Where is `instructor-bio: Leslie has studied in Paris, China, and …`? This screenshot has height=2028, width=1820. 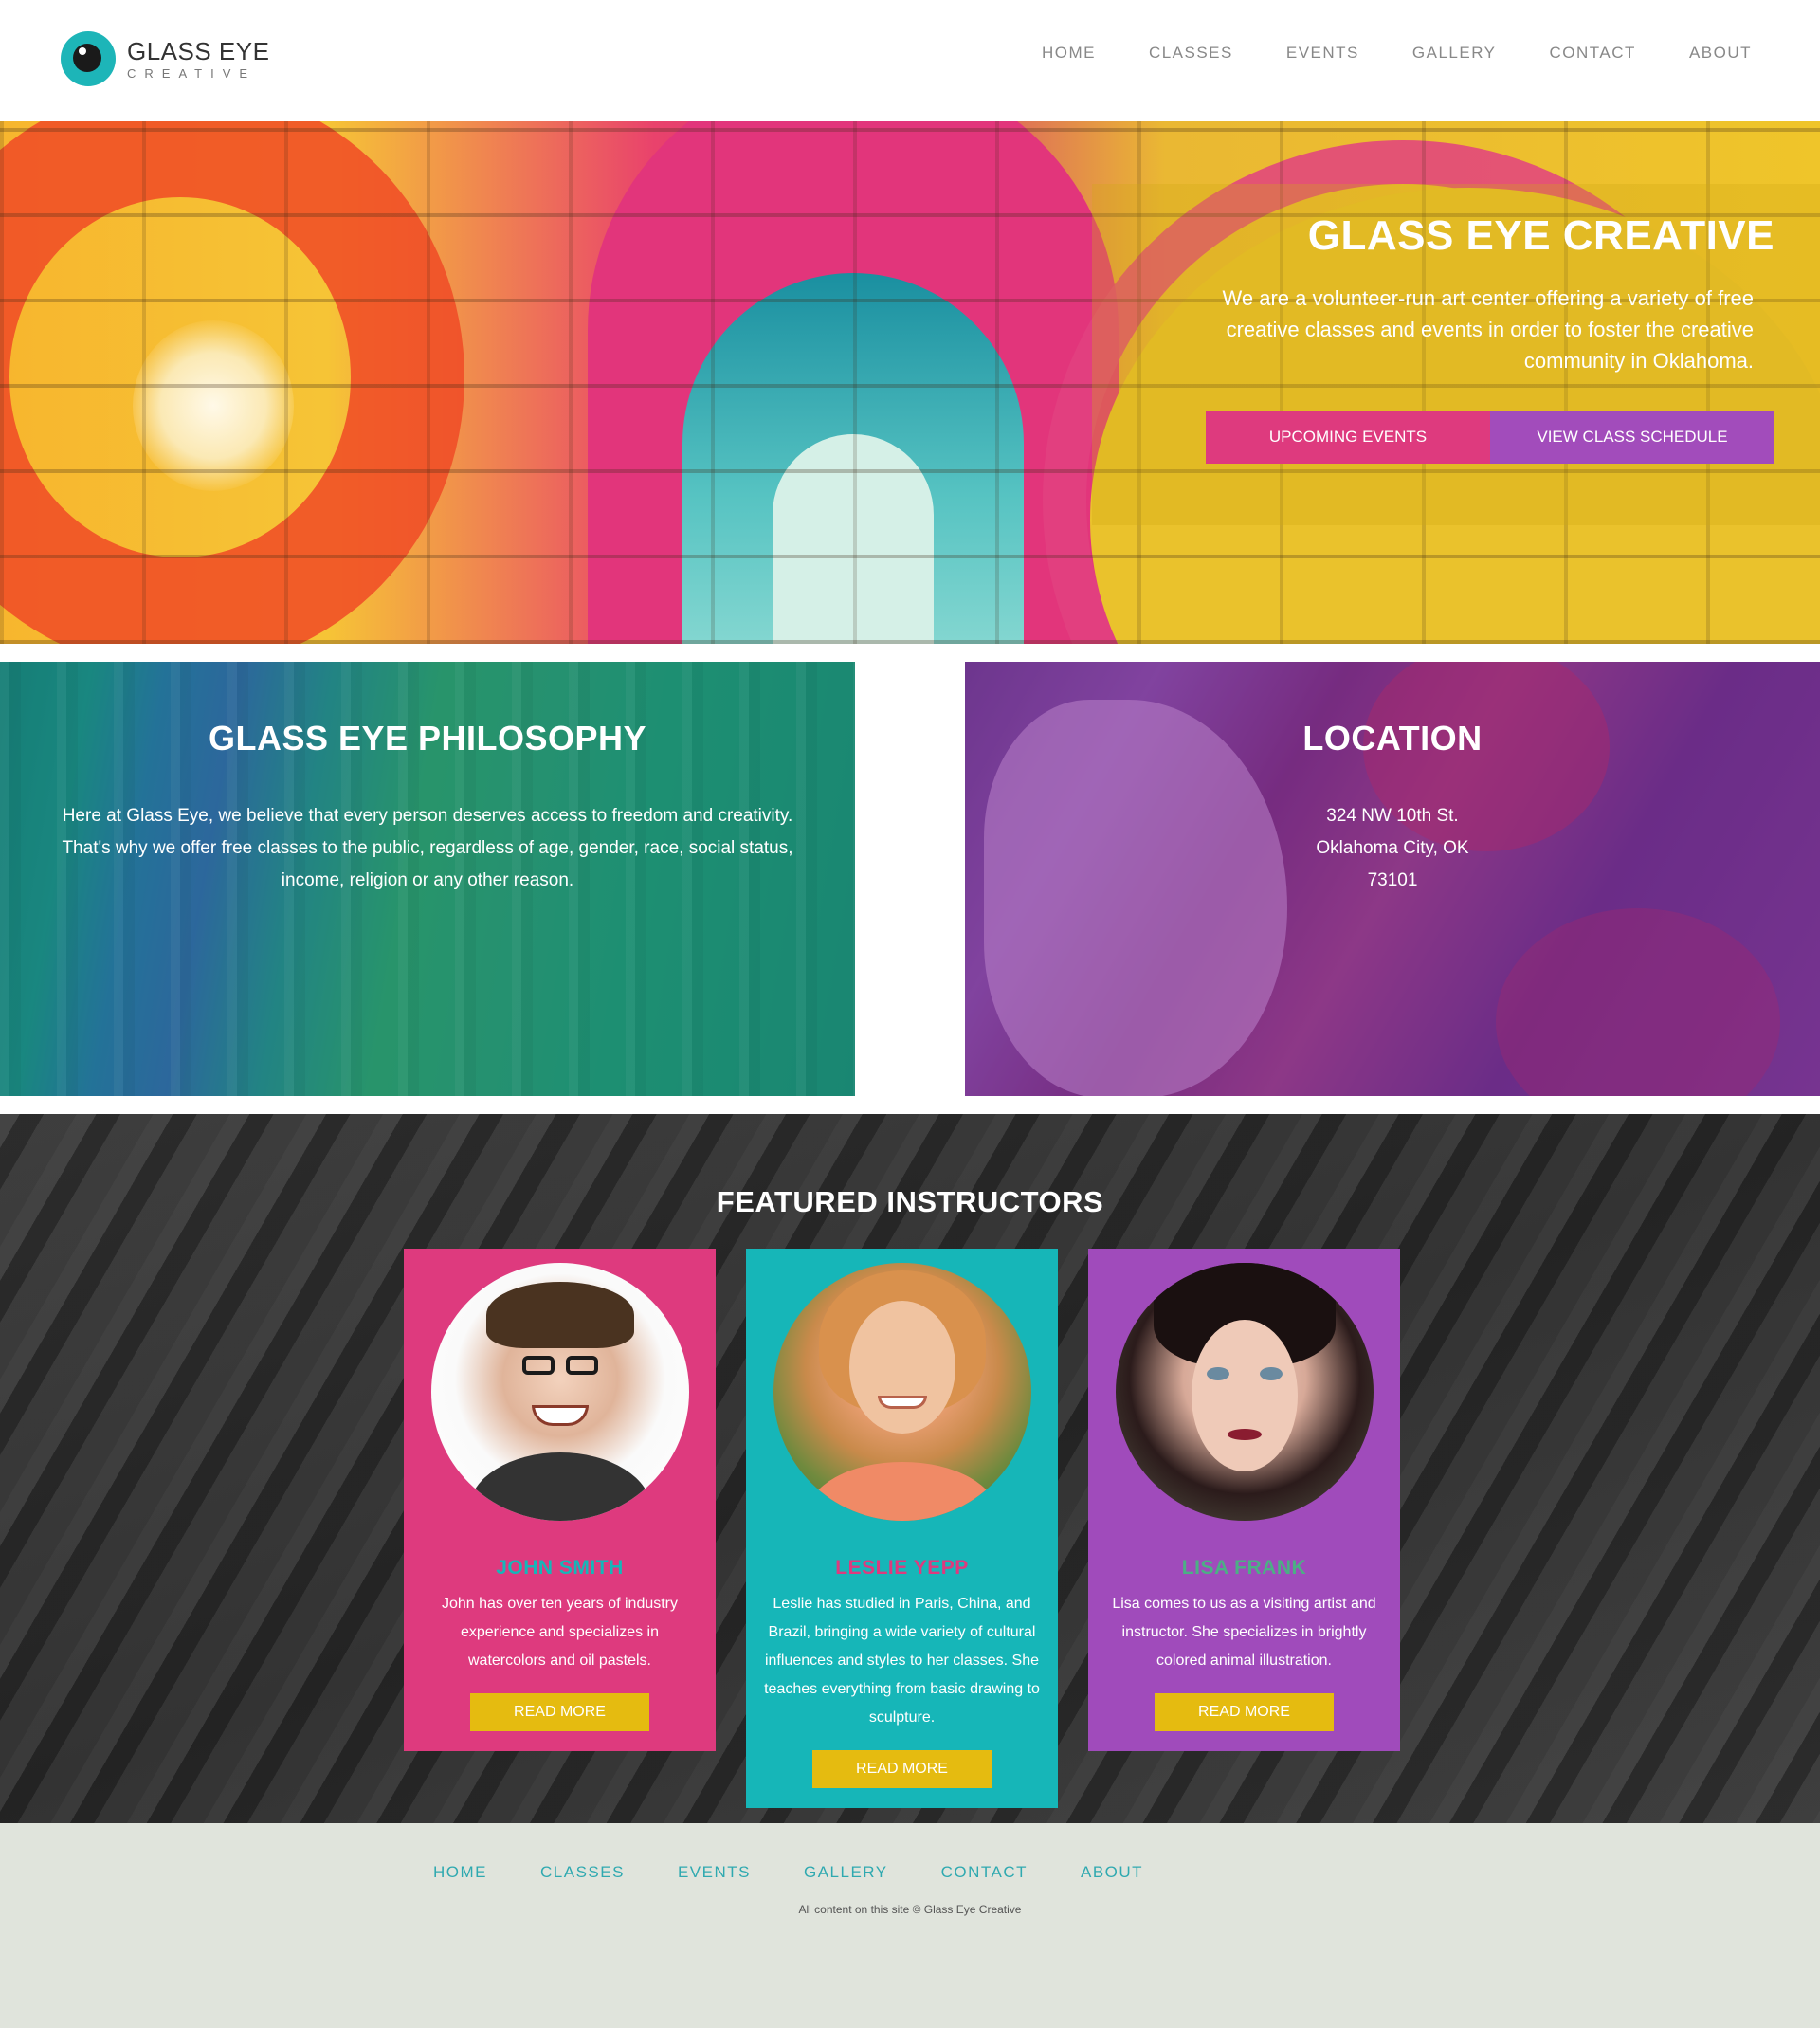
instructor-bio: Leslie has studied in Paris, China, and … is located at coordinates (902, 1661).